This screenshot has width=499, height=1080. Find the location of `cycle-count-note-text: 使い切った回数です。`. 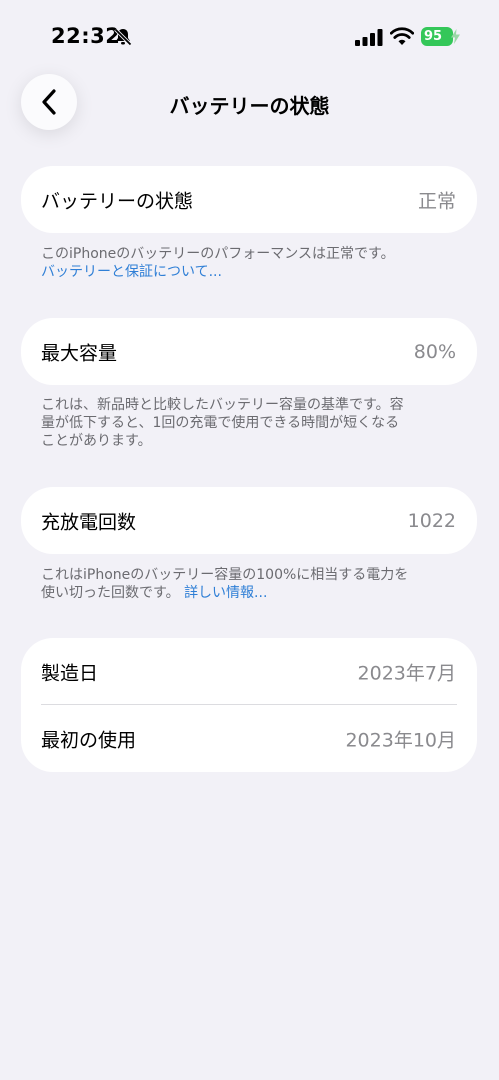

cycle-count-note-text: 使い切った回数です。 is located at coordinates (110, 593).